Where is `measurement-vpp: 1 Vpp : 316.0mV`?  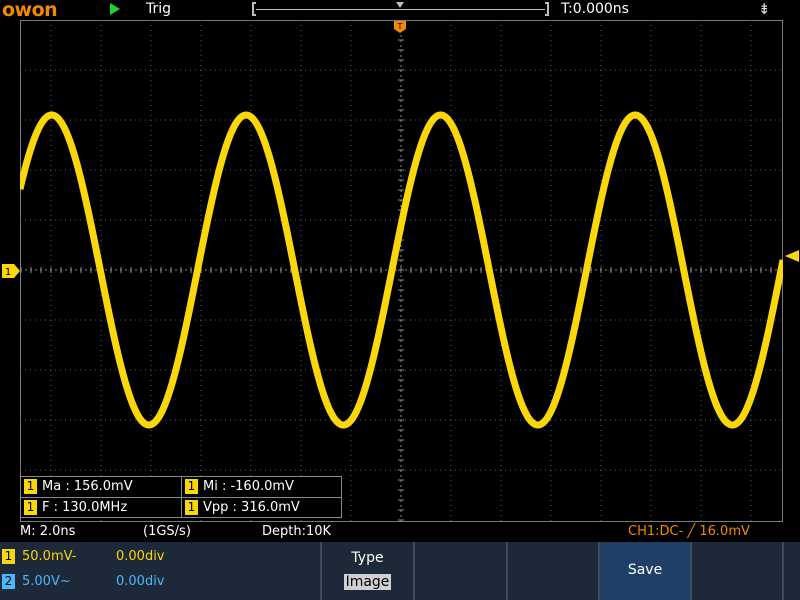 measurement-vpp: 1 Vpp : 316.0mV is located at coordinates (242, 508).